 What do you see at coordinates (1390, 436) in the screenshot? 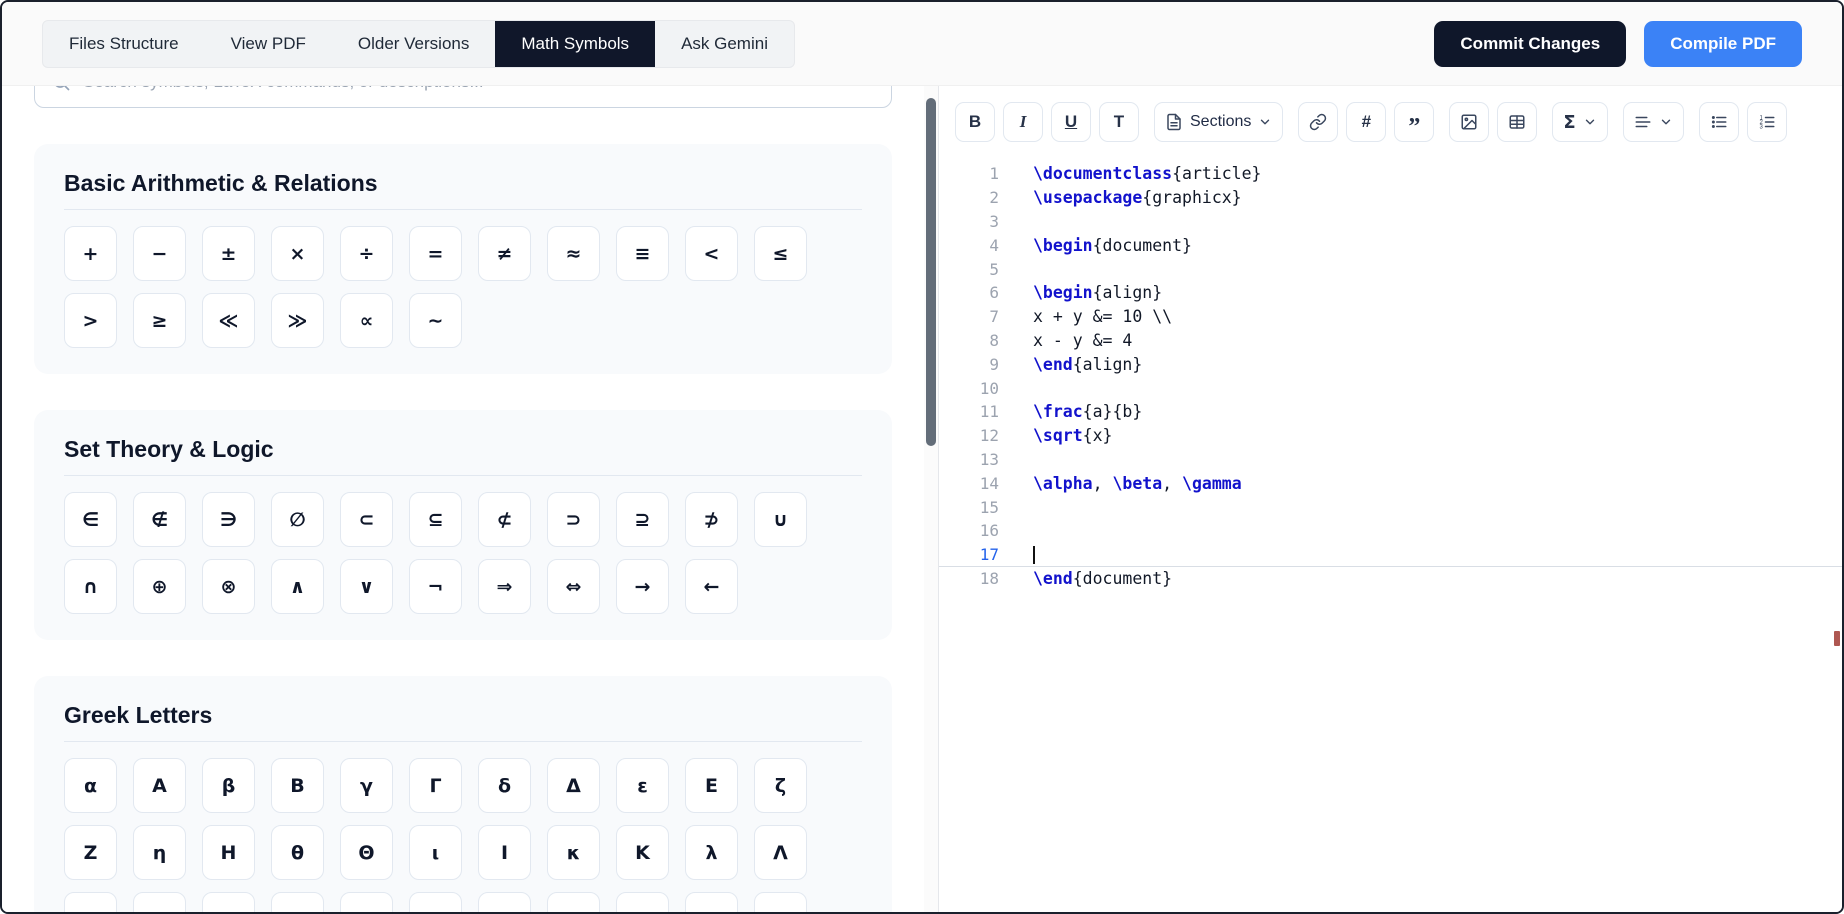
I see `code-line: 12 \sqrt{x}` at bounding box center [1390, 436].